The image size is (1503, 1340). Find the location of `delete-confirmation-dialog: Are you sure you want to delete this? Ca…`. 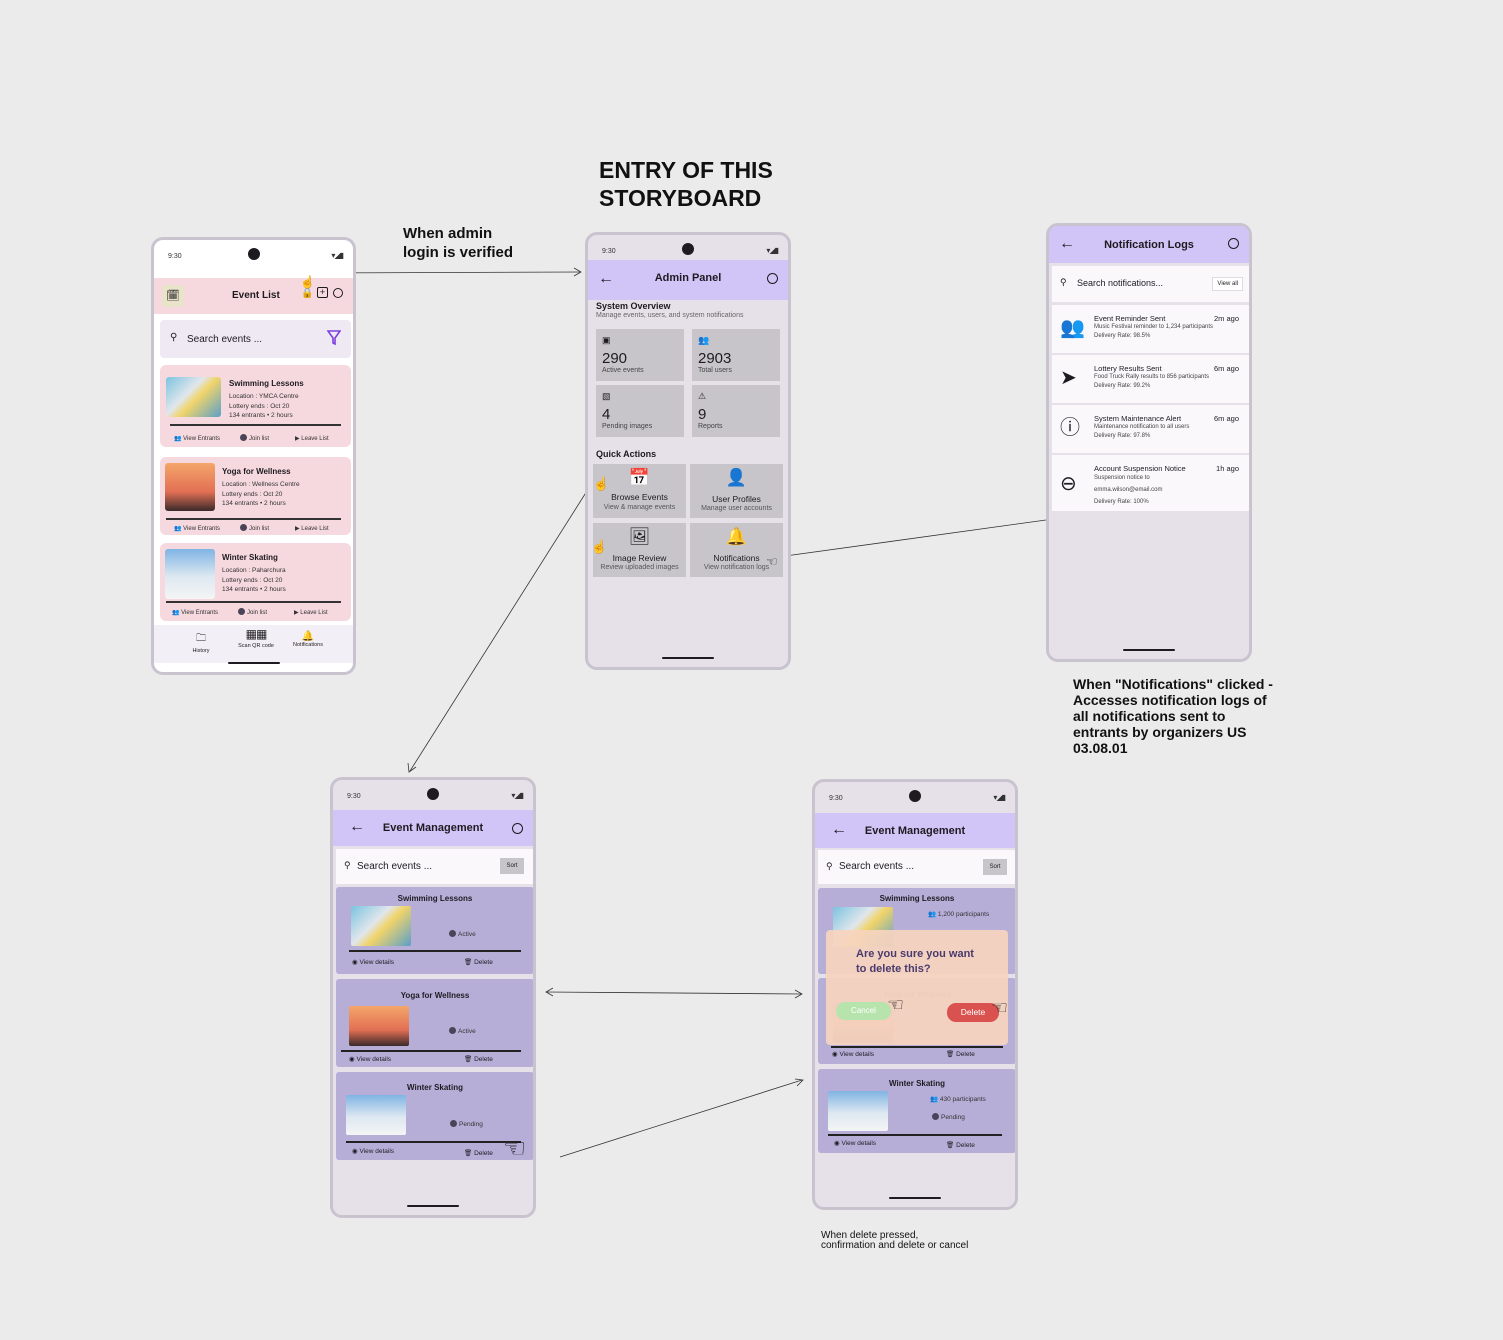

delete-confirmation-dialog: Are you sure you want to delete this? Ca… is located at coordinates (917, 987).